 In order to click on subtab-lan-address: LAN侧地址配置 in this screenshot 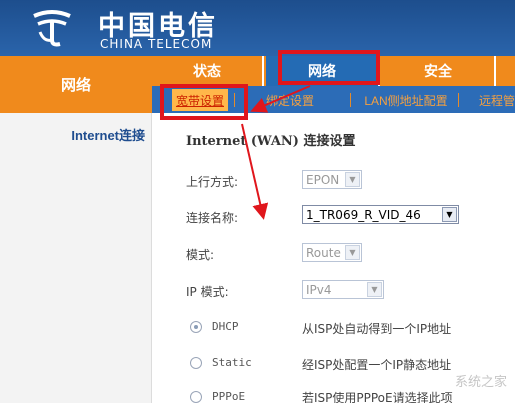, I will do `click(406, 100)`.